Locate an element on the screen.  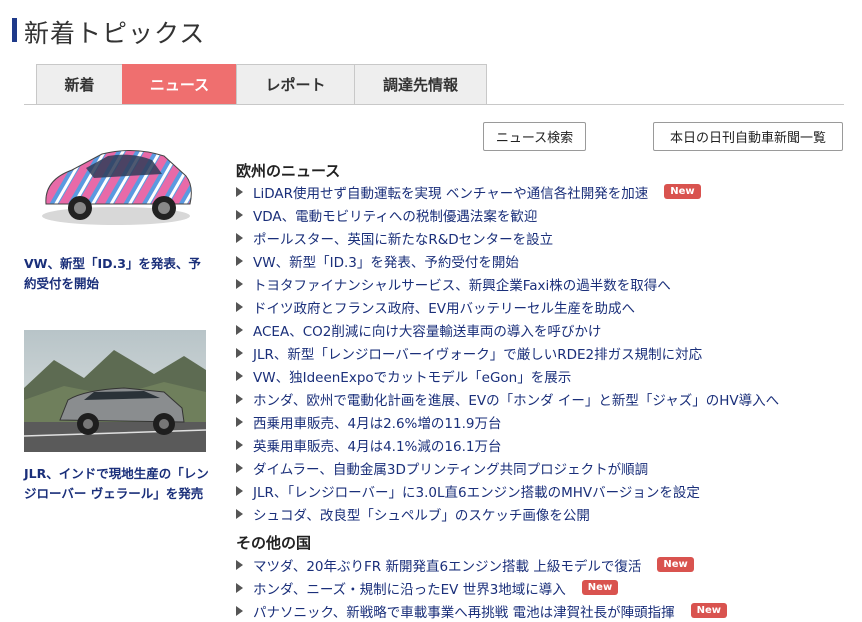
news-link: LiDAR使用せず自動運転を実現 ベンチャーや通信各社開発を加速 is located at coordinates (450, 192).